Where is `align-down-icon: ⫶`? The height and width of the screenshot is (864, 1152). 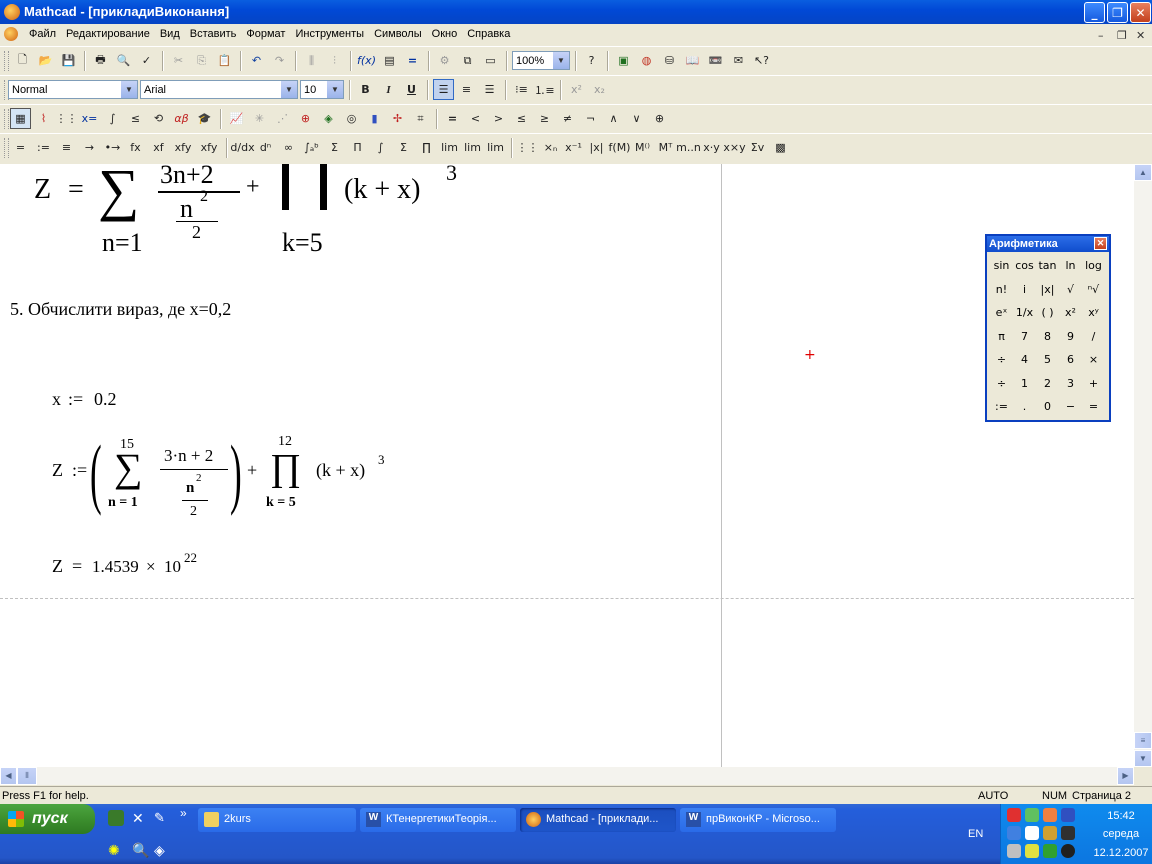
align-down-icon: ⫶ is located at coordinates (334, 60).